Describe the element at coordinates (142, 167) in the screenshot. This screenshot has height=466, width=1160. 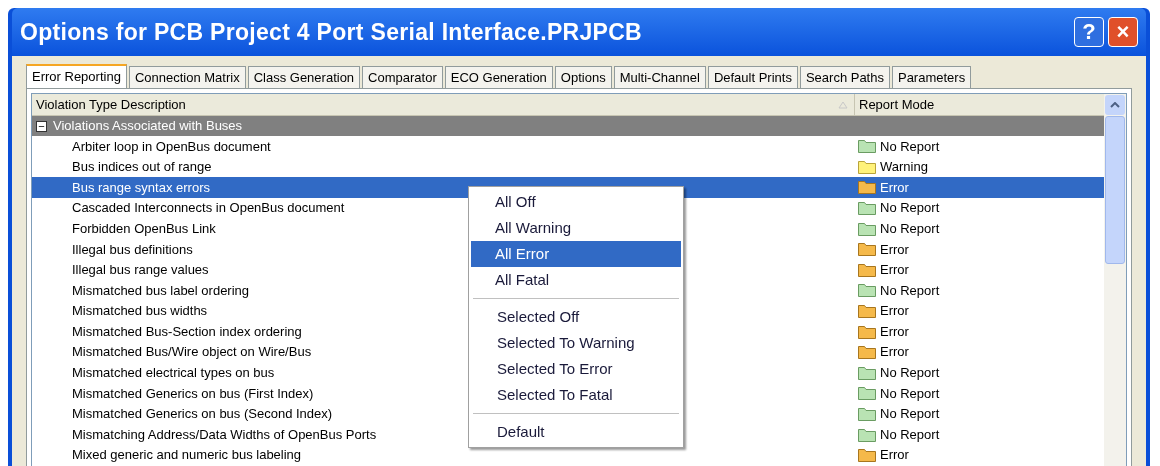
I see `violation-description: Bus indices out of range` at that location.